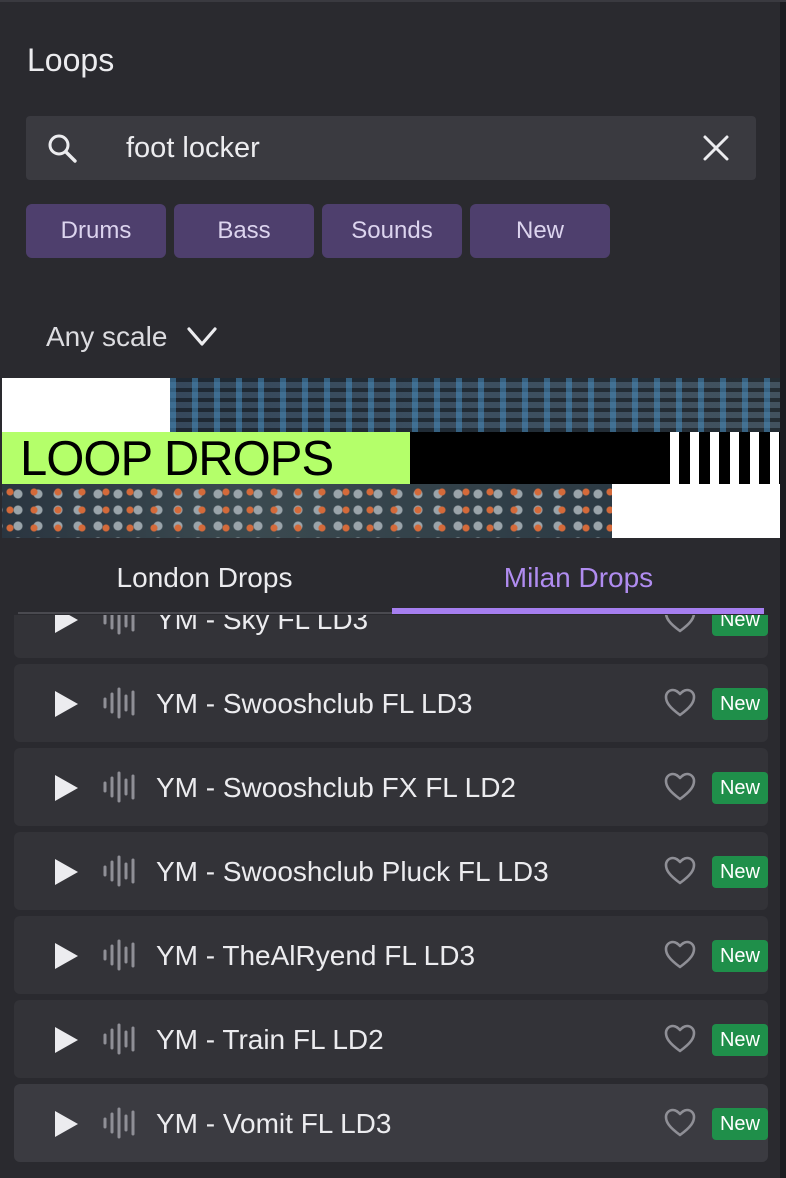 Image resolution: width=786 pixels, height=1178 pixels. What do you see at coordinates (62, 148) in the screenshot?
I see `search-icon` at bounding box center [62, 148].